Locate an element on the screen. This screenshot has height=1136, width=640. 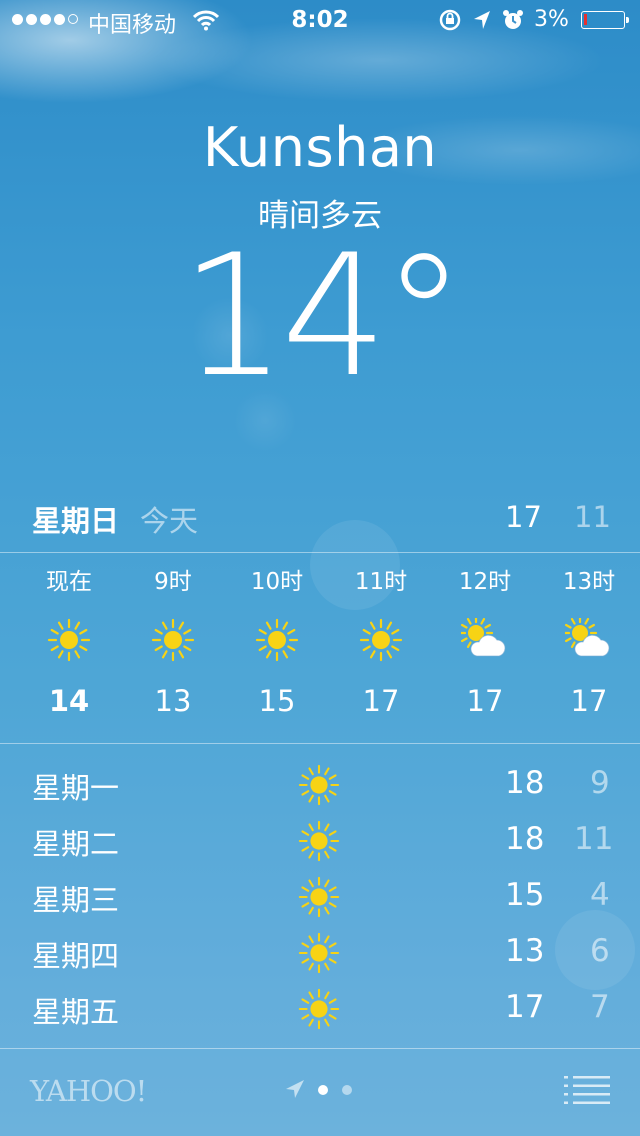
today-low: 11 is located at coordinates (592, 517).